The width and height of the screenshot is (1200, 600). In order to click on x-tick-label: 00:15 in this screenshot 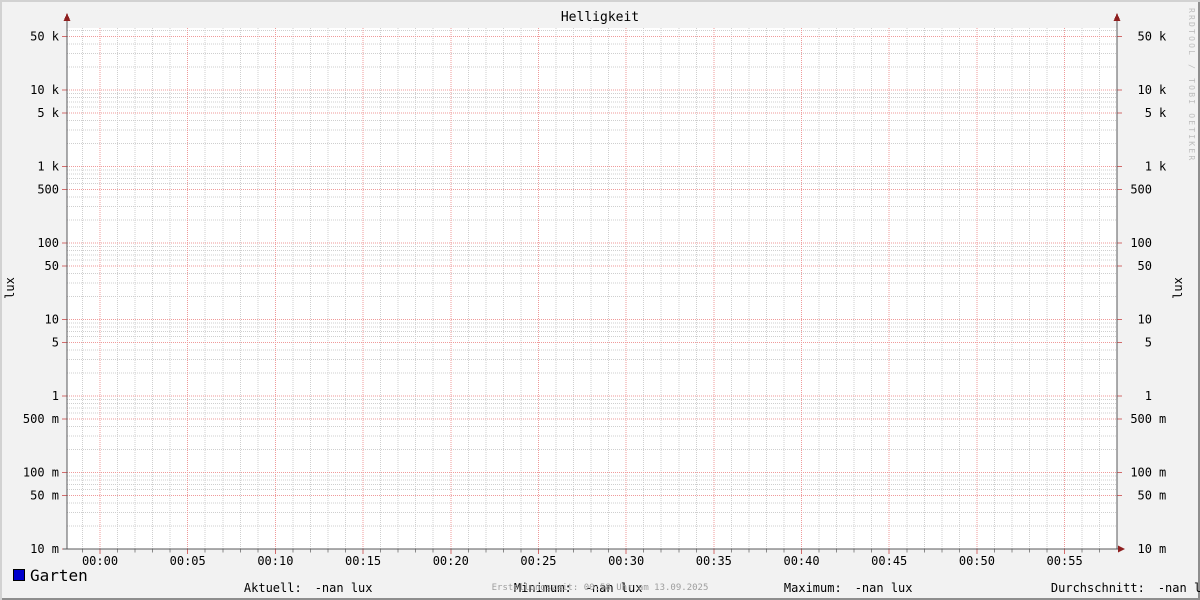, I will do `click(363, 561)`.